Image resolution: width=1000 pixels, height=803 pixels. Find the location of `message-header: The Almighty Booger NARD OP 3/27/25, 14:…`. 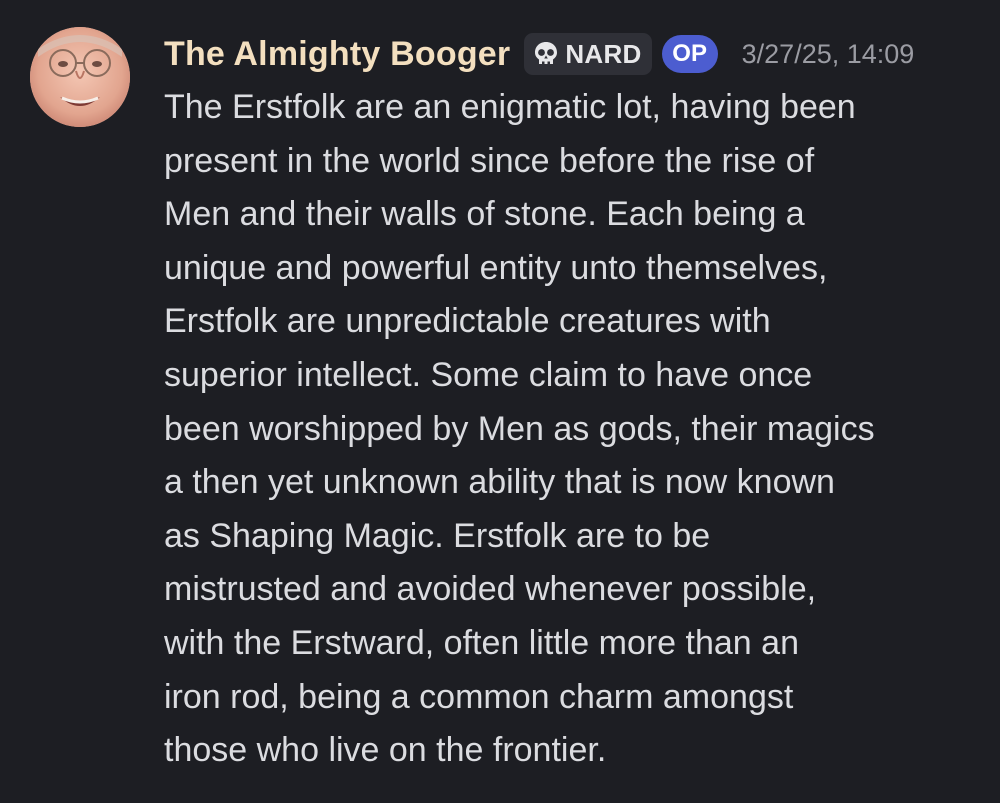

message-header: The Almighty Booger NARD OP 3/27/25, 14:… is located at coordinates (539, 54).